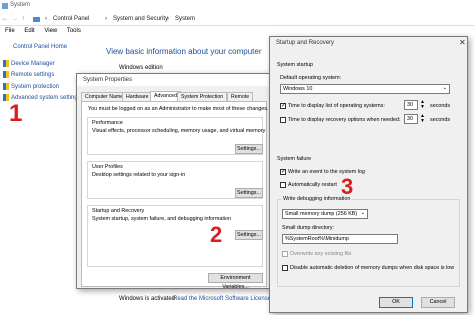 The height and width of the screenshot is (315, 474). What do you see at coordinates (411, 119) in the screenshot?
I see `time-recovery-input: 30` at bounding box center [411, 119].